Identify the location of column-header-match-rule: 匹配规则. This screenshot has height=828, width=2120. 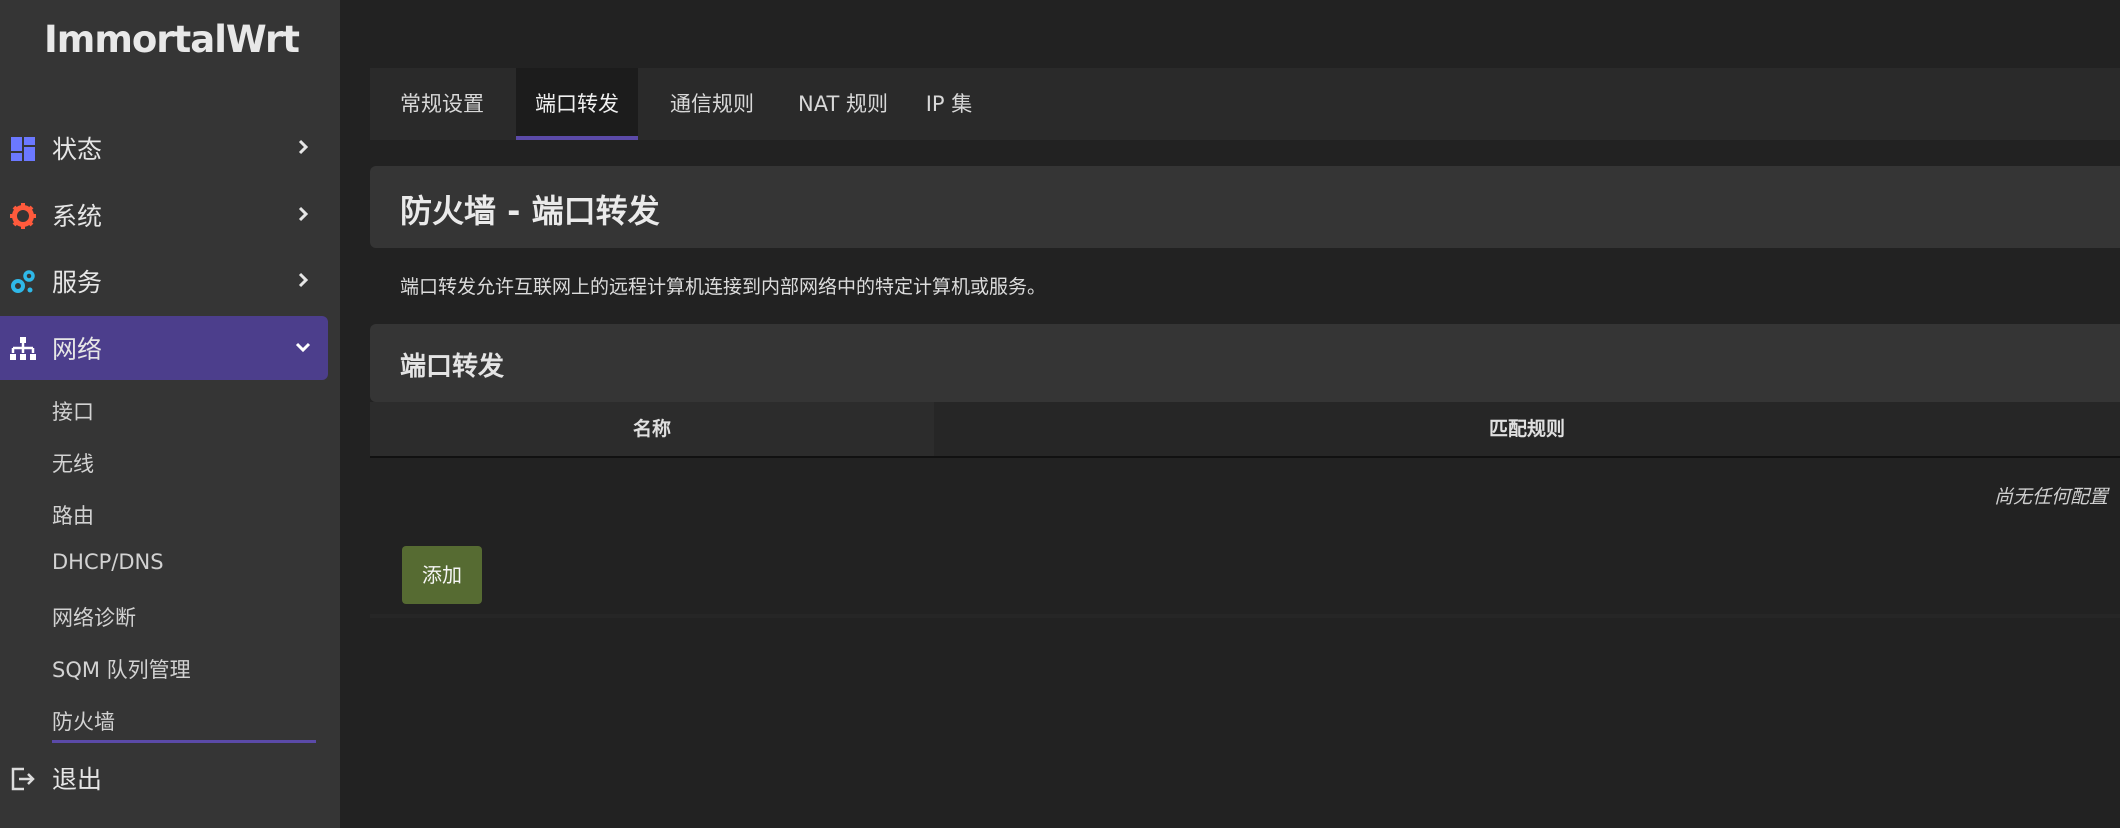
(1527, 429).